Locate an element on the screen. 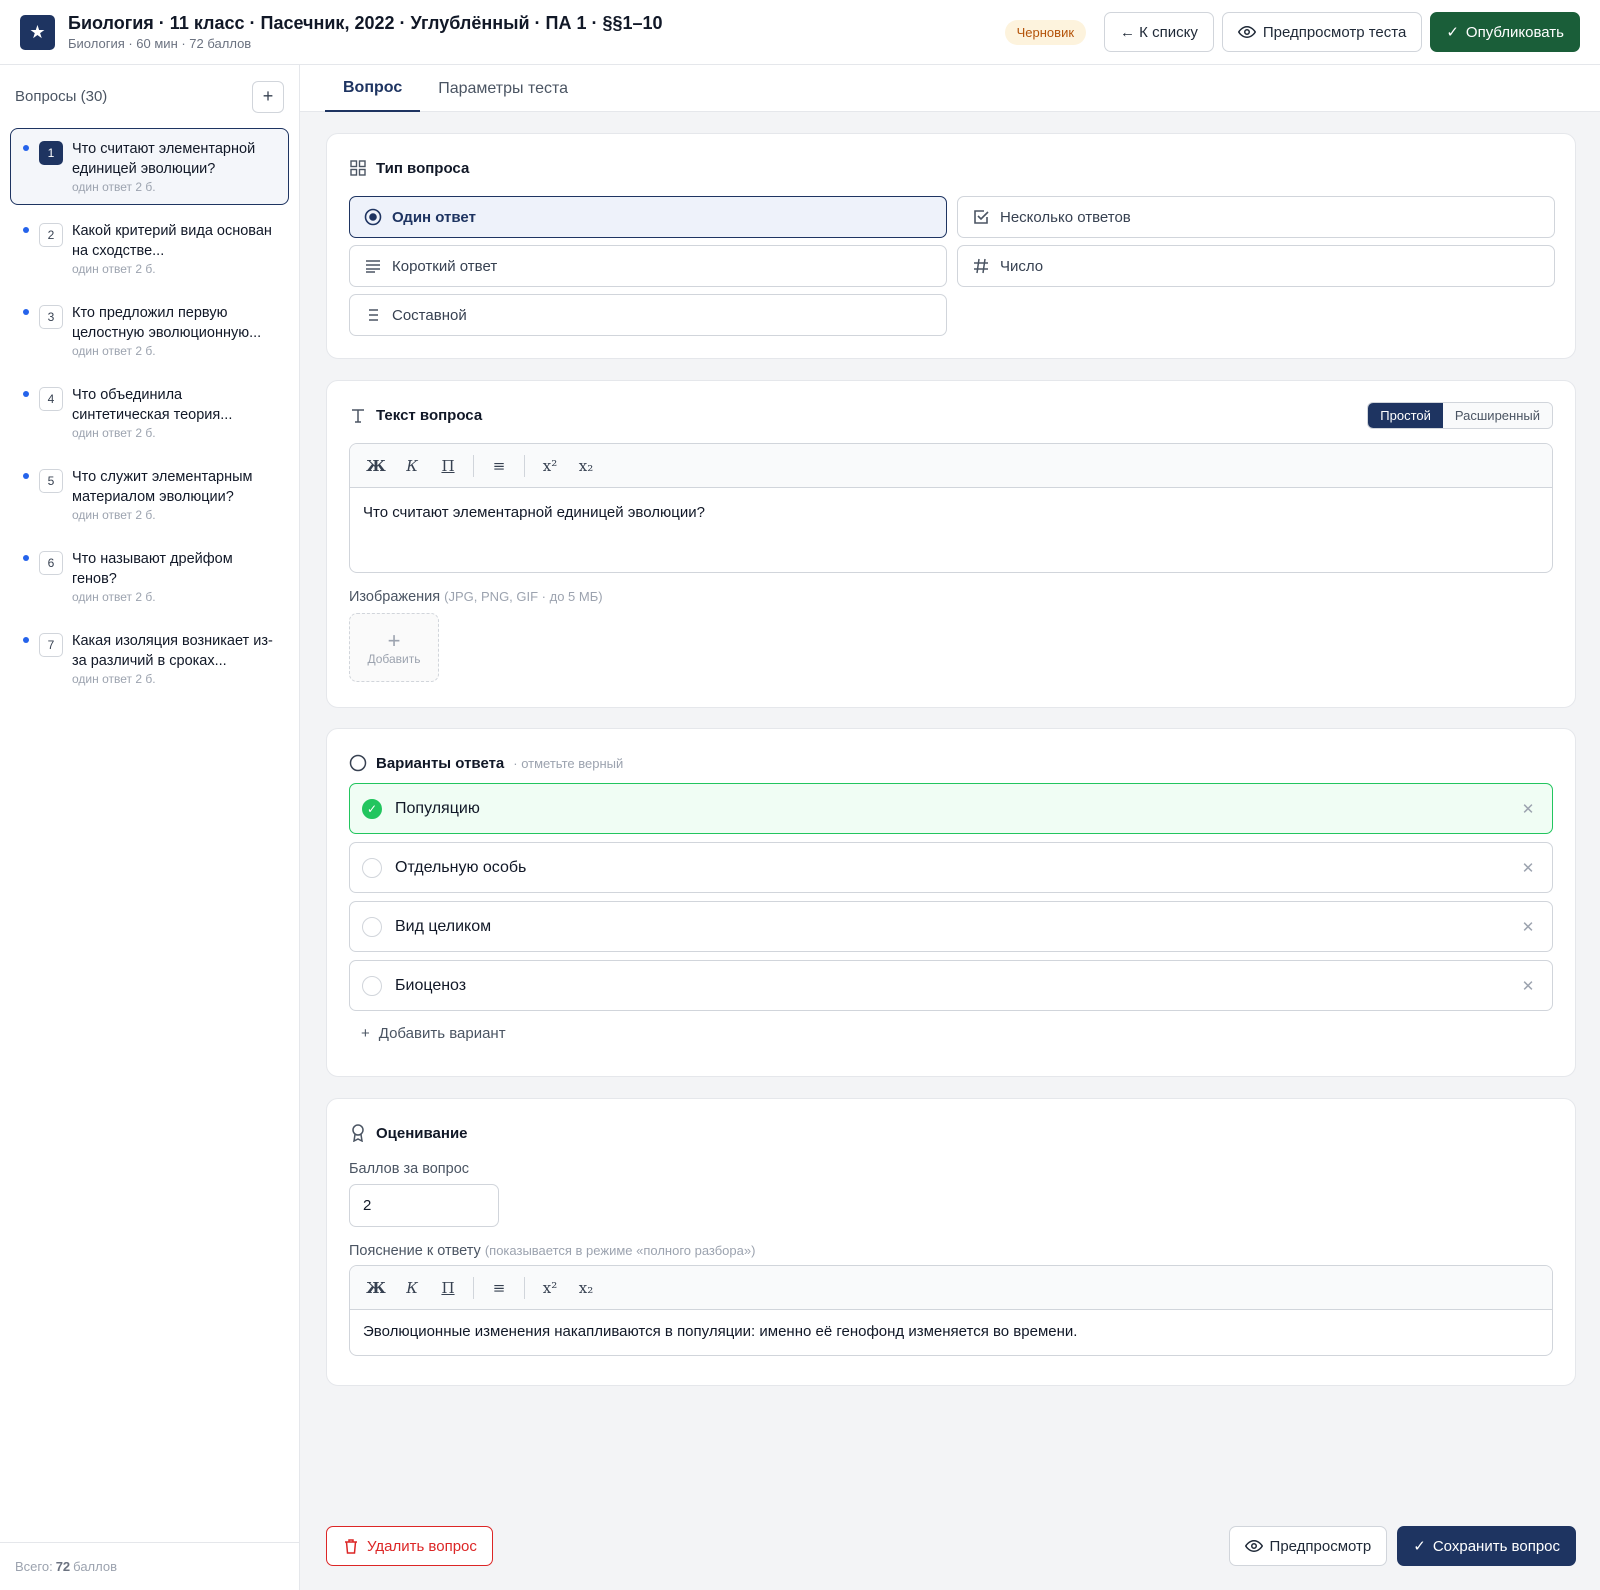  answer-option: ✓ Популяцию ✕ is located at coordinates (951, 808).